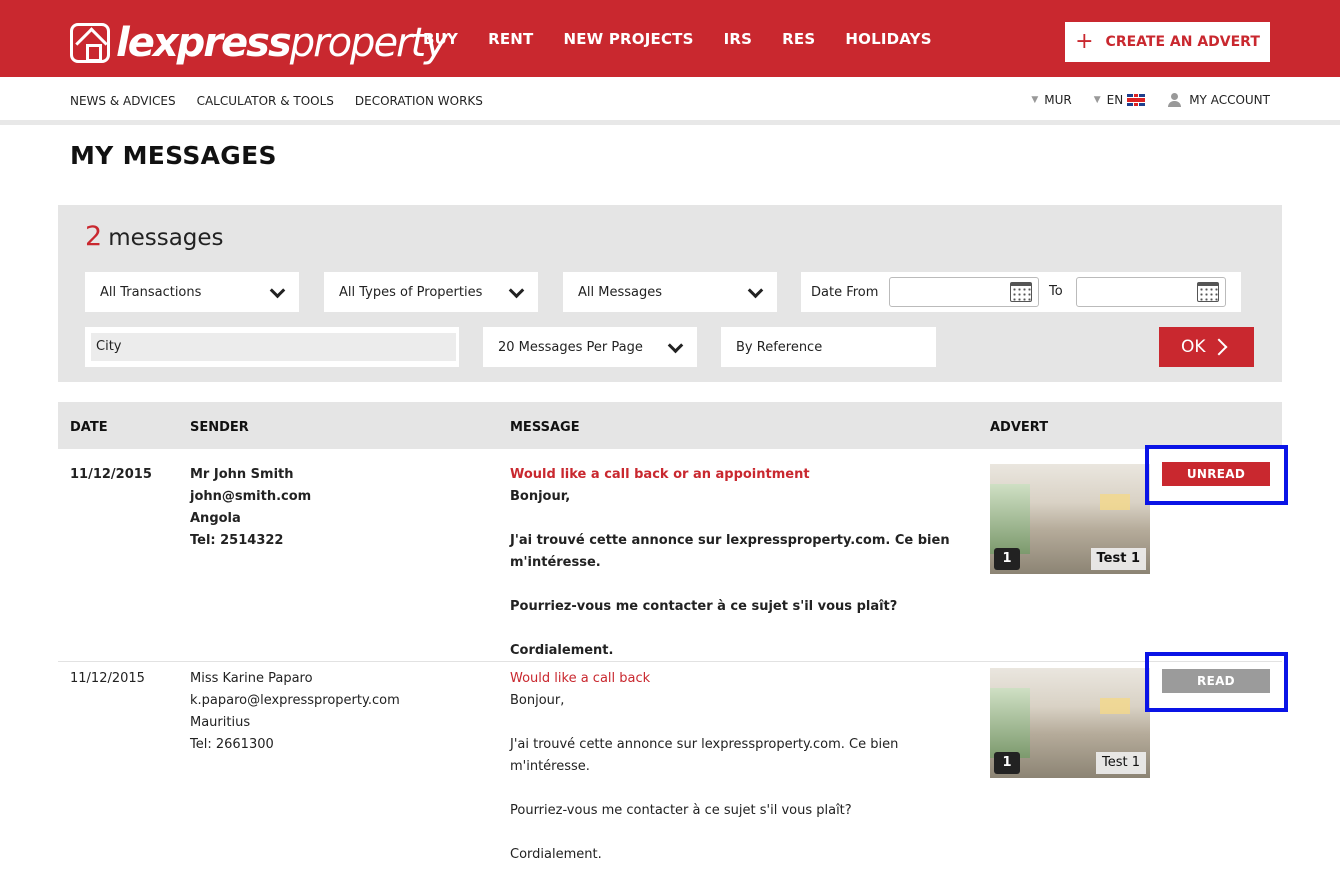  Describe the element at coordinates (282, 43) in the screenshot. I see `logo-wordmark: lexpressproperty` at that location.